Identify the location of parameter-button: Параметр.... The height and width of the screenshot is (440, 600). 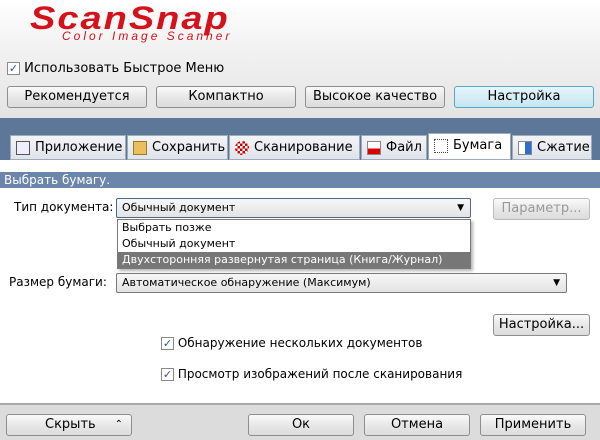
(541, 209).